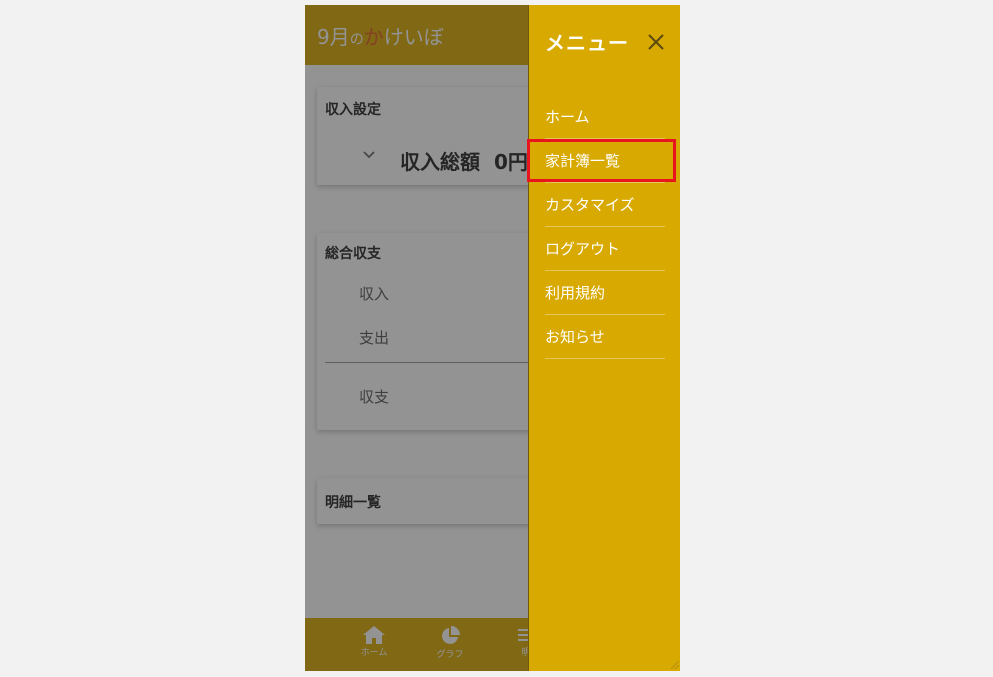 The height and width of the screenshot is (677, 993). I want to click on menu-item-notices: お知らせ, so click(605, 337).